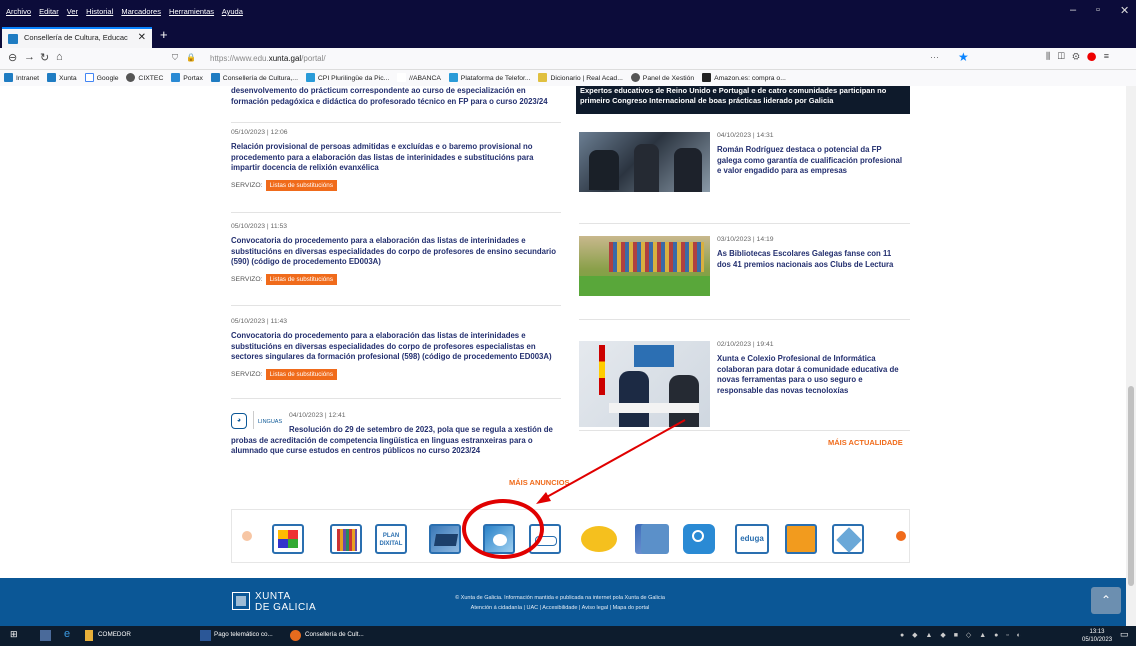  Describe the element at coordinates (12, 57) in the screenshot. I see `back-icon: ⊖` at that location.